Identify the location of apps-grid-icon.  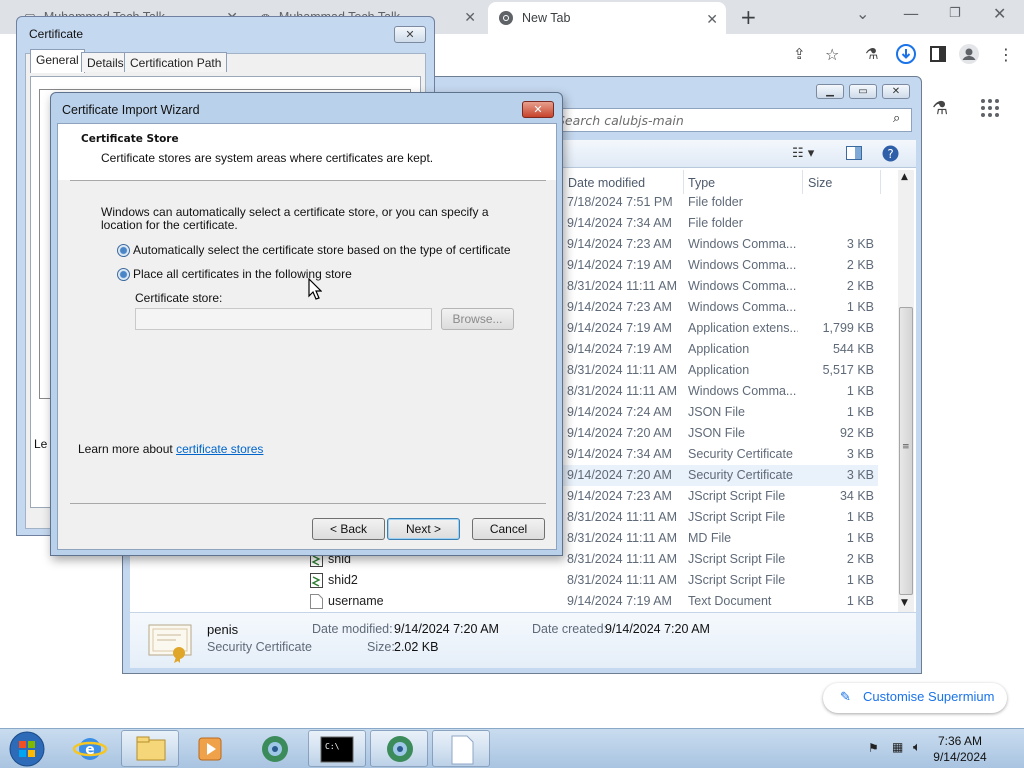
(990, 108).